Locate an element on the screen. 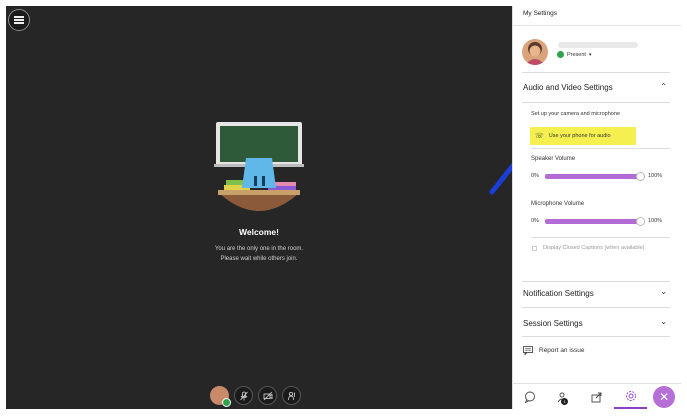  welcome-message-line2: Please wait while others join. is located at coordinates (259, 259).